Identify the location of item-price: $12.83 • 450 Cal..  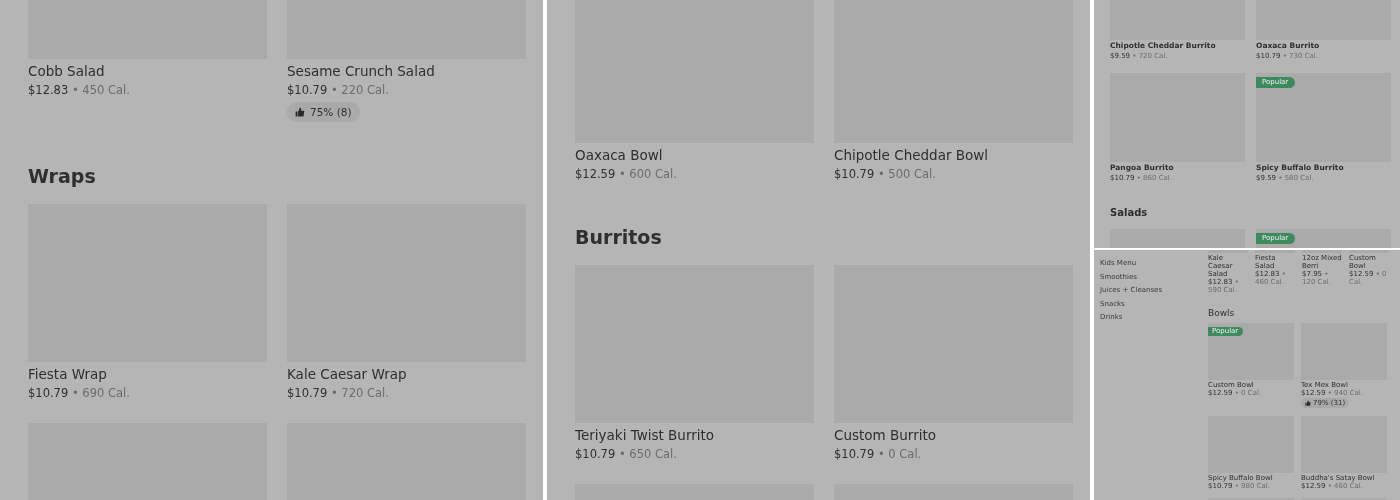
(79, 90).